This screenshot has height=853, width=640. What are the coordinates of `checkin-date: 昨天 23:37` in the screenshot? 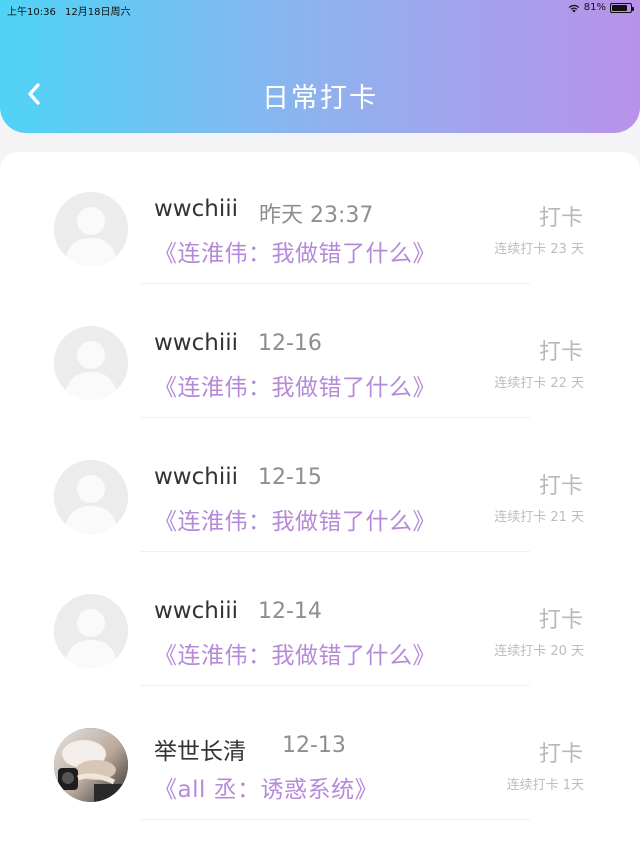 It's located at (316, 215).